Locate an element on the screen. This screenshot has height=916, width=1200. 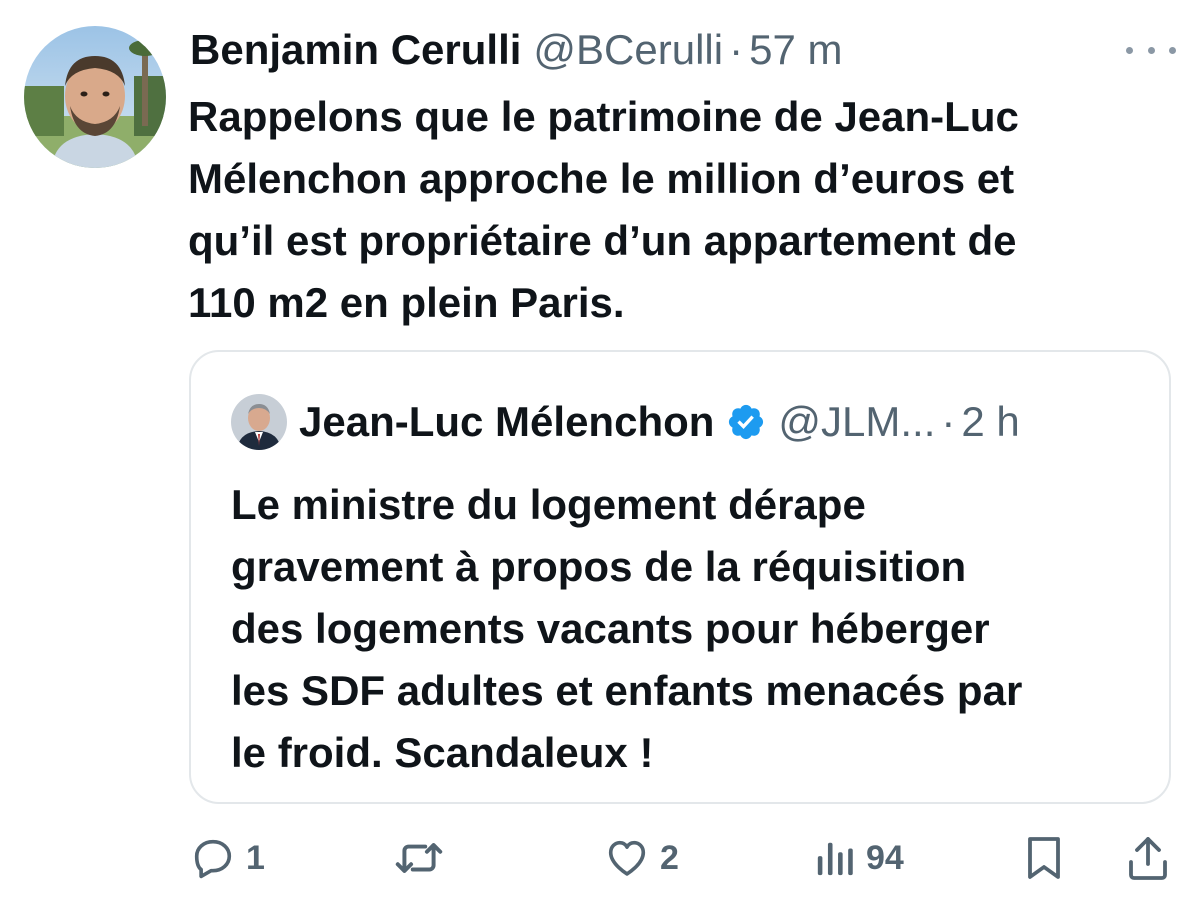
like-count: 2 is located at coordinates (669, 857).